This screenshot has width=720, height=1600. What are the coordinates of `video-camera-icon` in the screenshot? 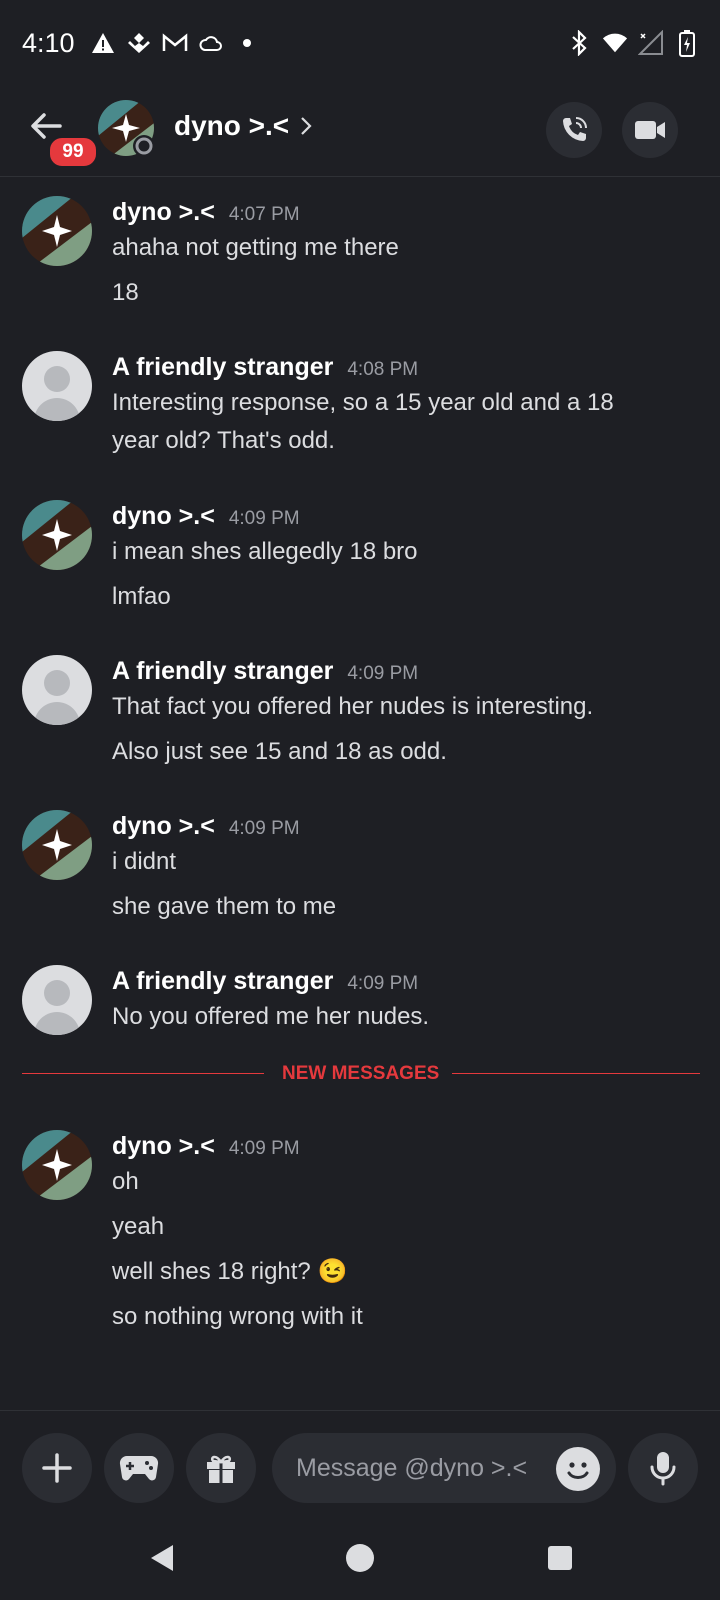 It's located at (650, 130).